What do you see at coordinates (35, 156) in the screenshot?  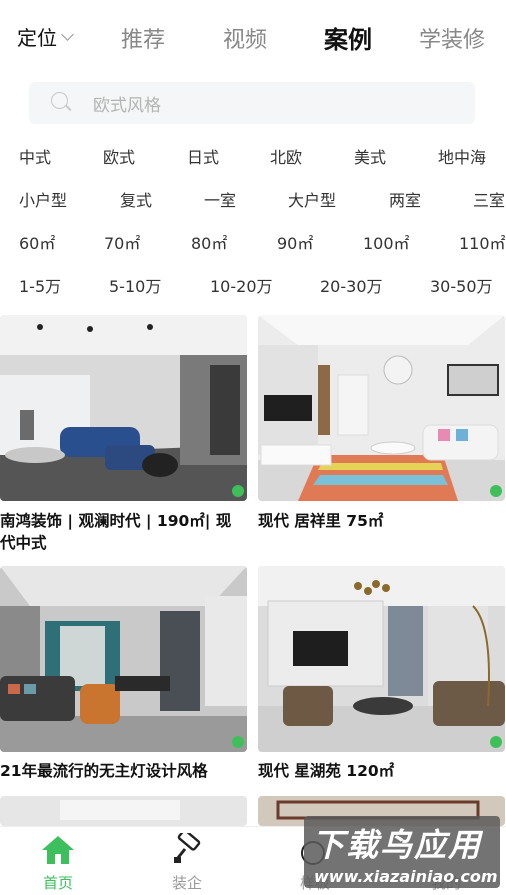 I see `filter-chip: 中式` at bounding box center [35, 156].